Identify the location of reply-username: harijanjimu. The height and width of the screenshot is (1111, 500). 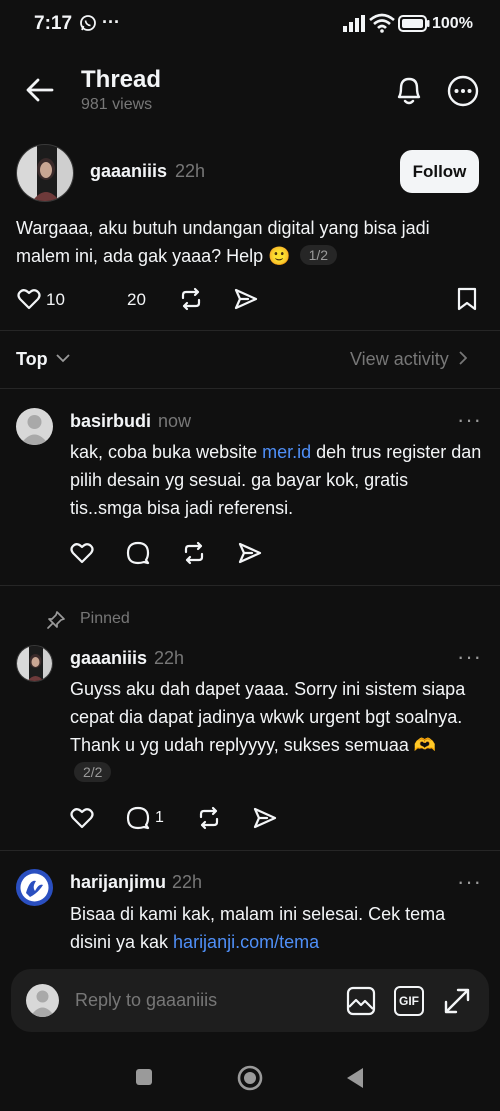
(118, 882).